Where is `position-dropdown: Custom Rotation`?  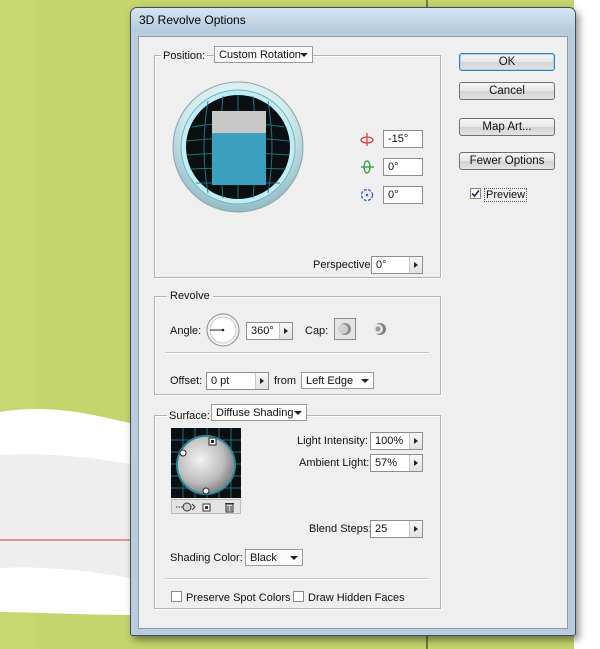
position-dropdown: Custom Rotation is located at coordinates (263, 54).